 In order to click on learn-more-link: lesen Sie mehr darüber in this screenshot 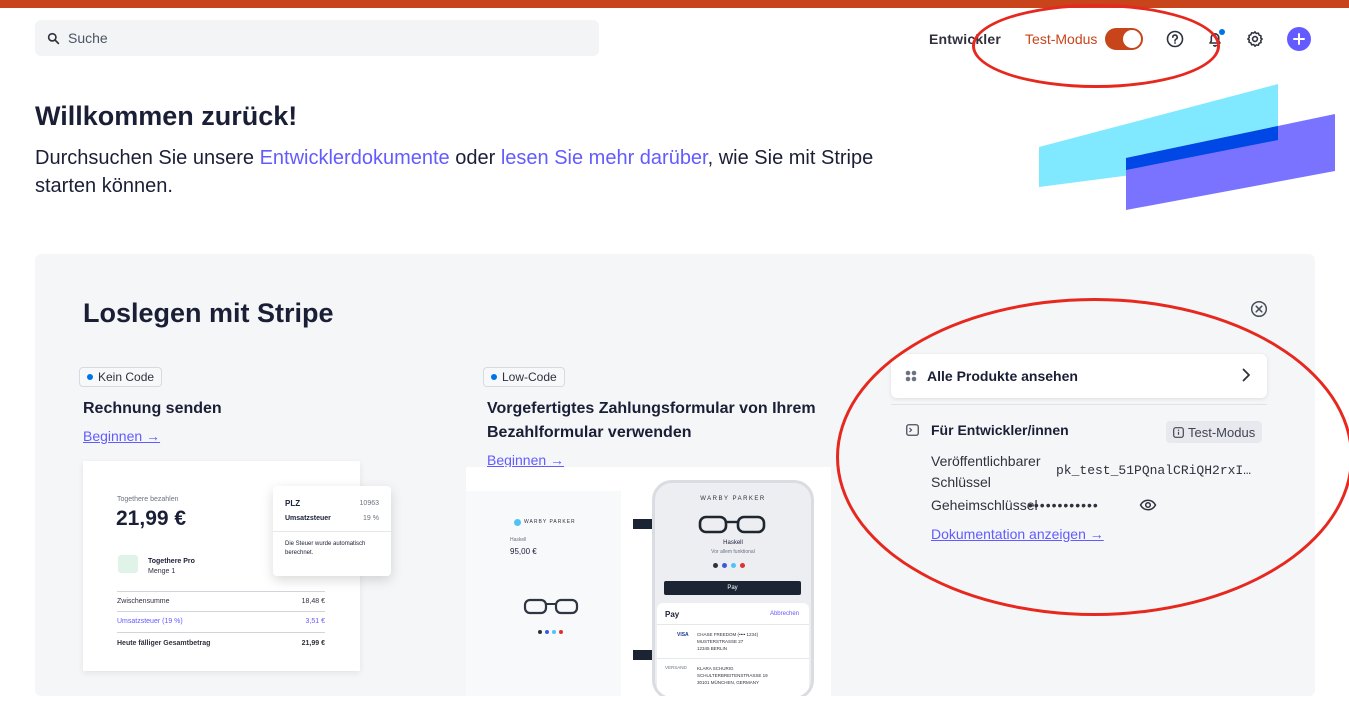, I will do `click(604, 158)`.